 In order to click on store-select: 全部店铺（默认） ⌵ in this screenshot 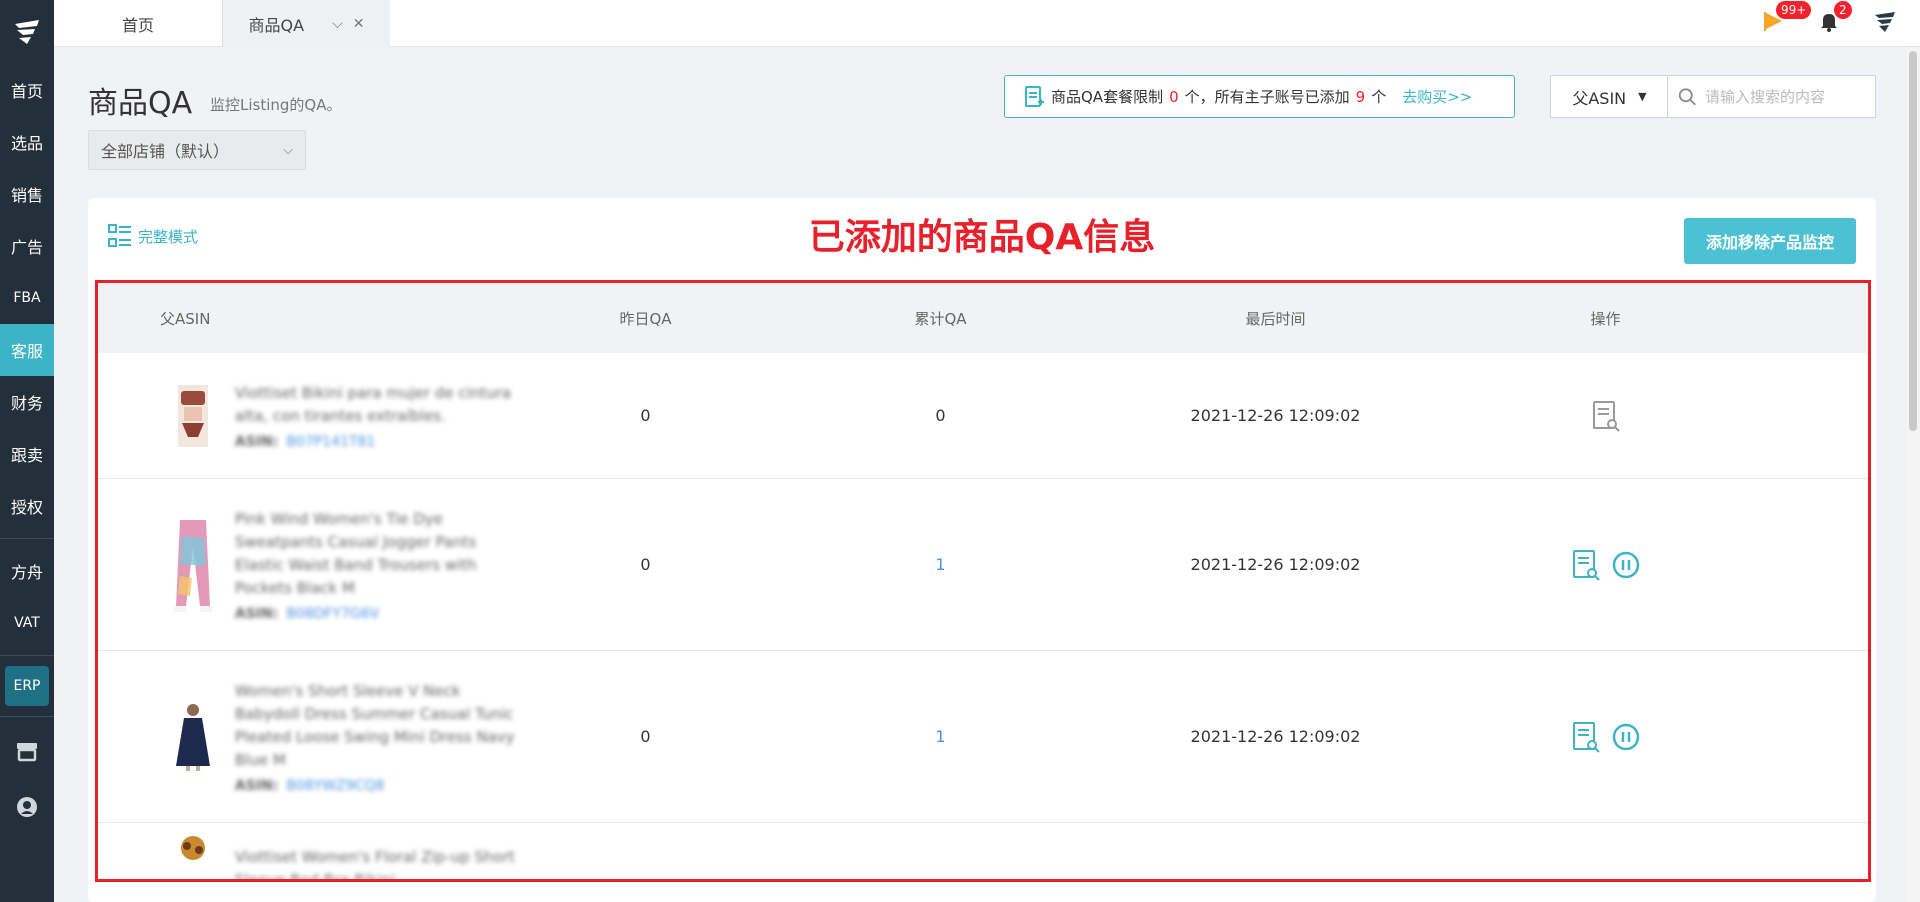, I will do `click(197, 150)`.